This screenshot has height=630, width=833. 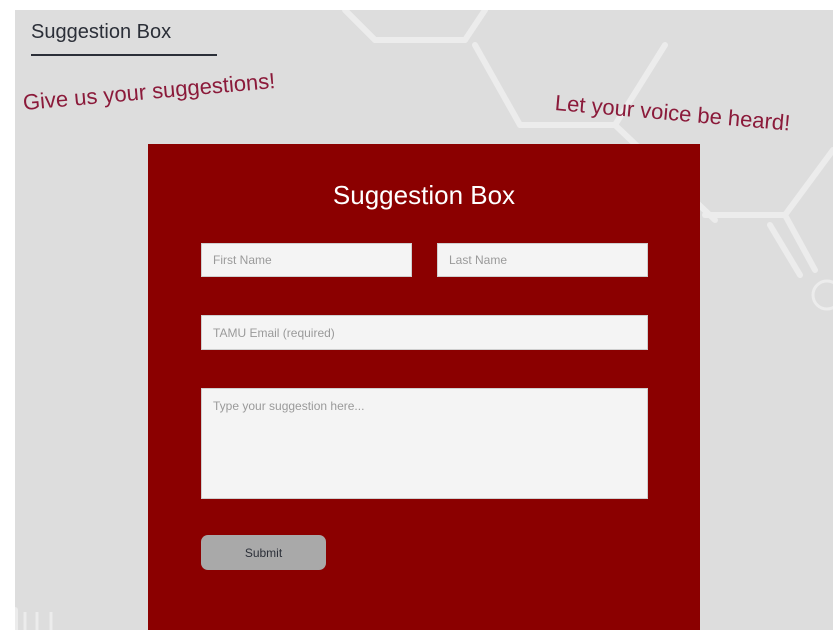 I want to click on email-input, so click(x=424, y=332).